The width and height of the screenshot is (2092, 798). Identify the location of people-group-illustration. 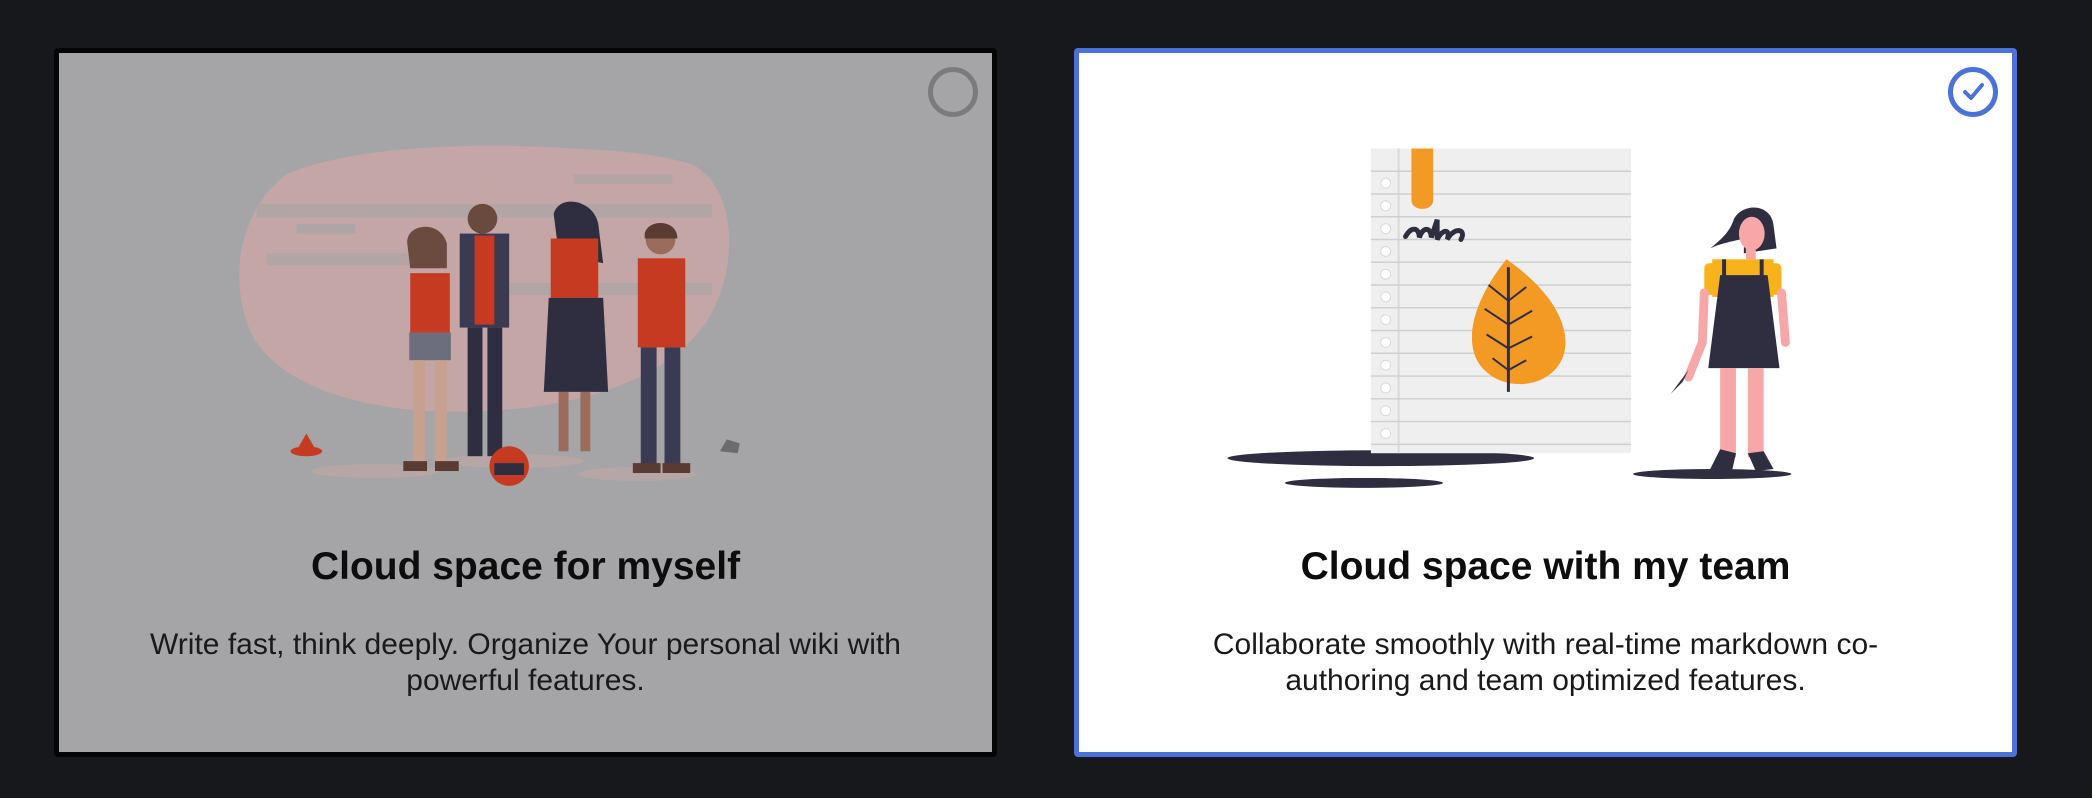
(489, 315).